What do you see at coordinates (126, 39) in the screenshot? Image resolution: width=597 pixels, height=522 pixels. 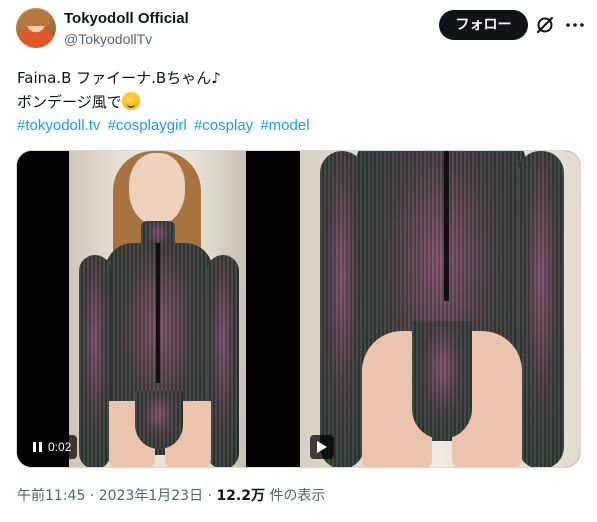 I see `author-handle: @TokyodollTv` at bounding box center [126, 39].